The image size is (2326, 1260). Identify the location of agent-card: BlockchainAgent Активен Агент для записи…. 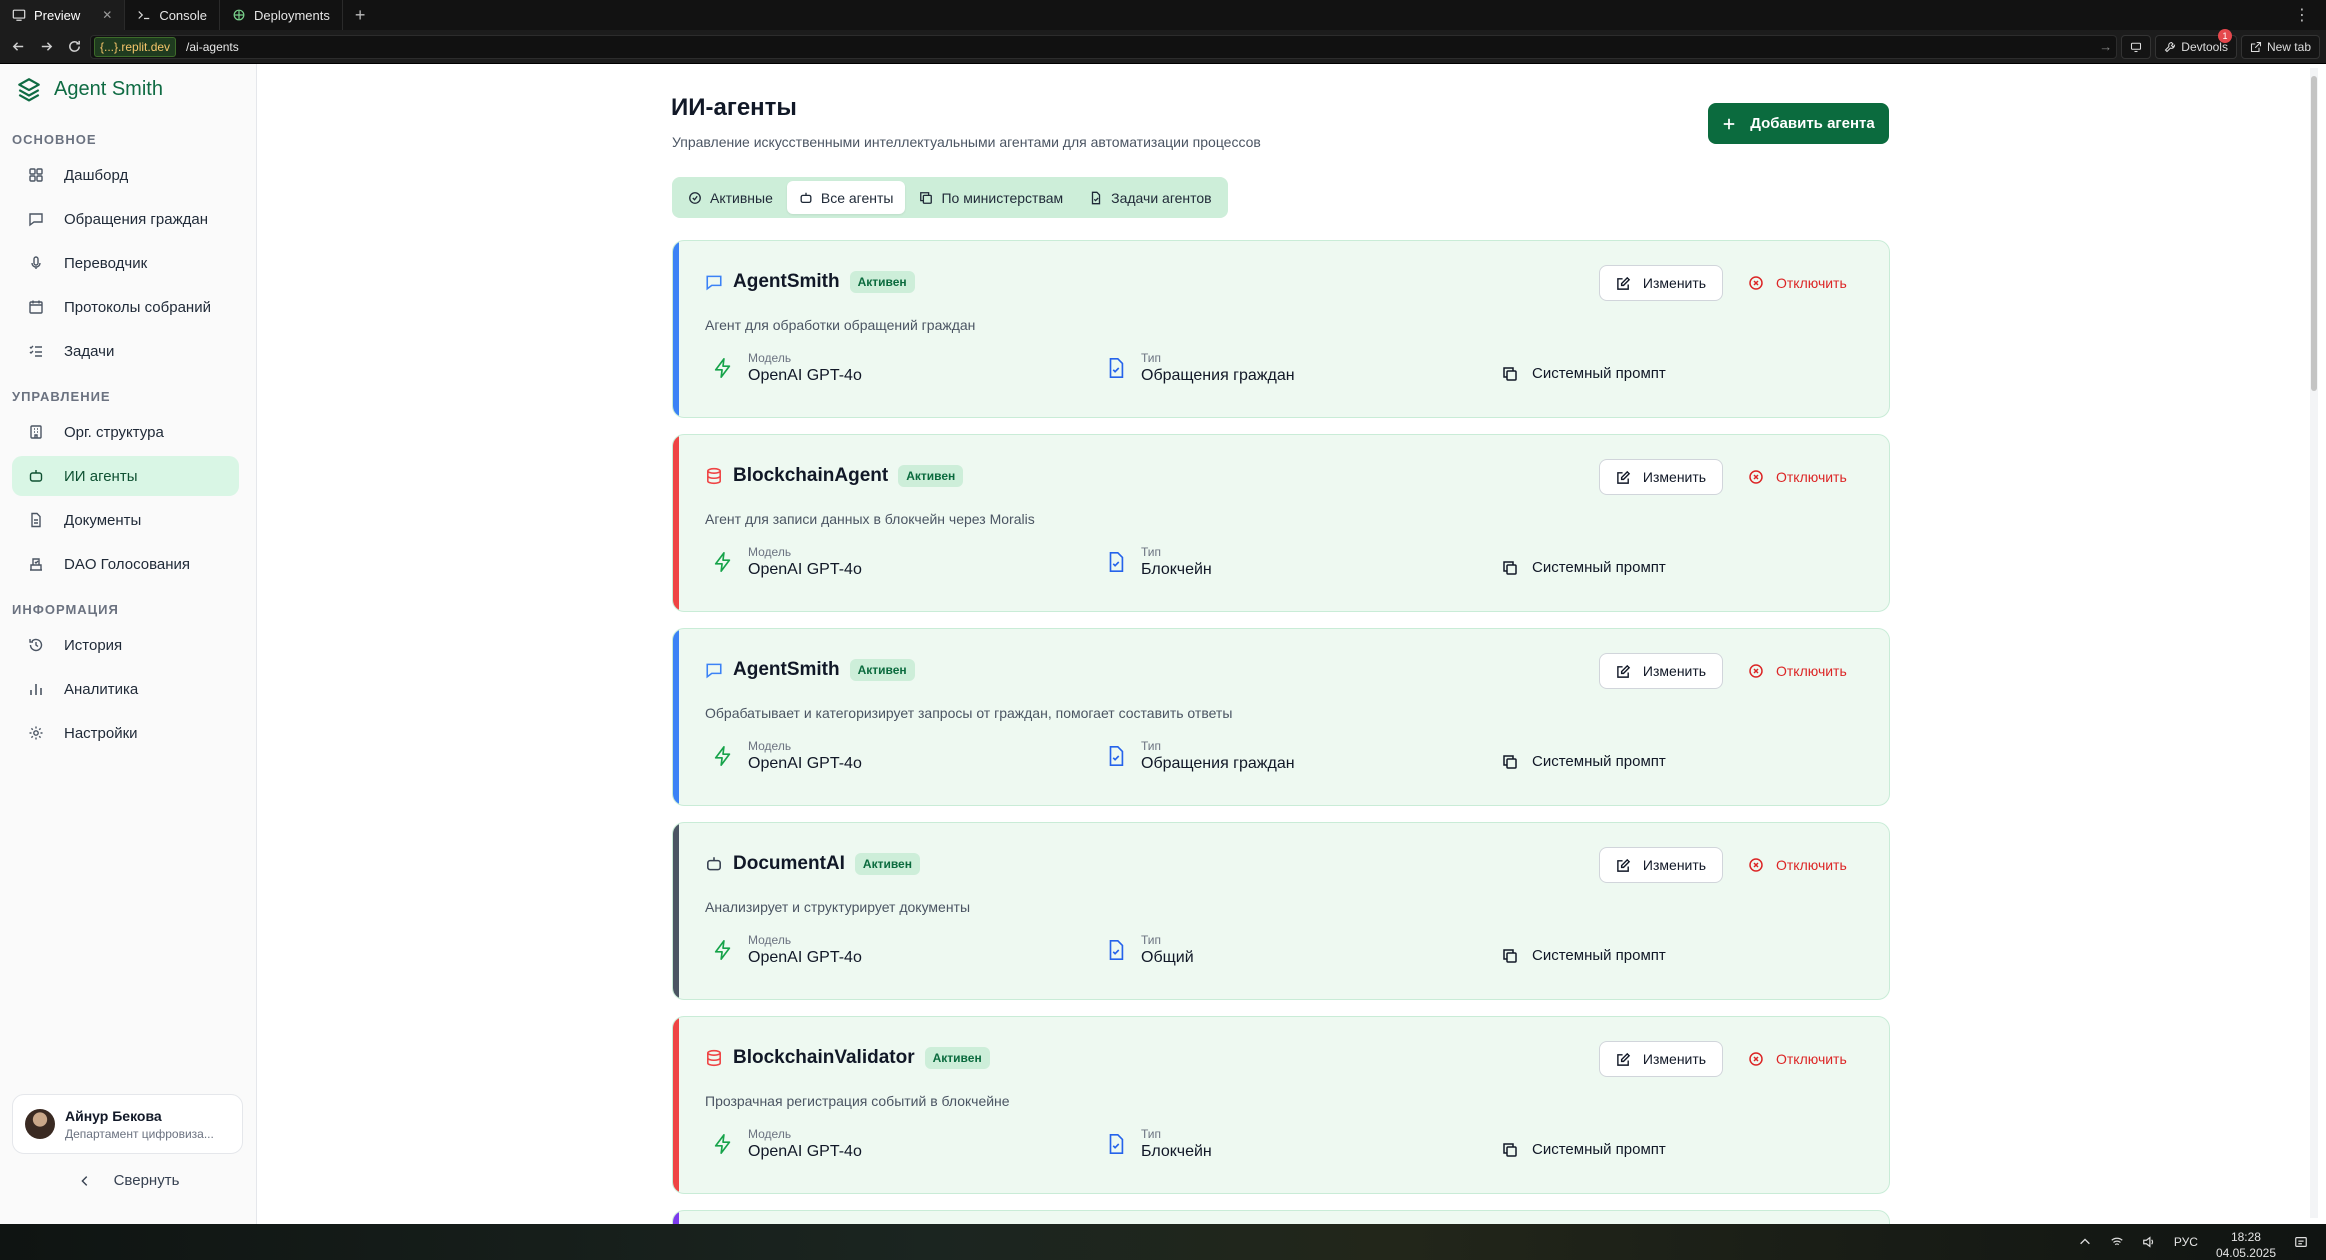
(1281, 523).